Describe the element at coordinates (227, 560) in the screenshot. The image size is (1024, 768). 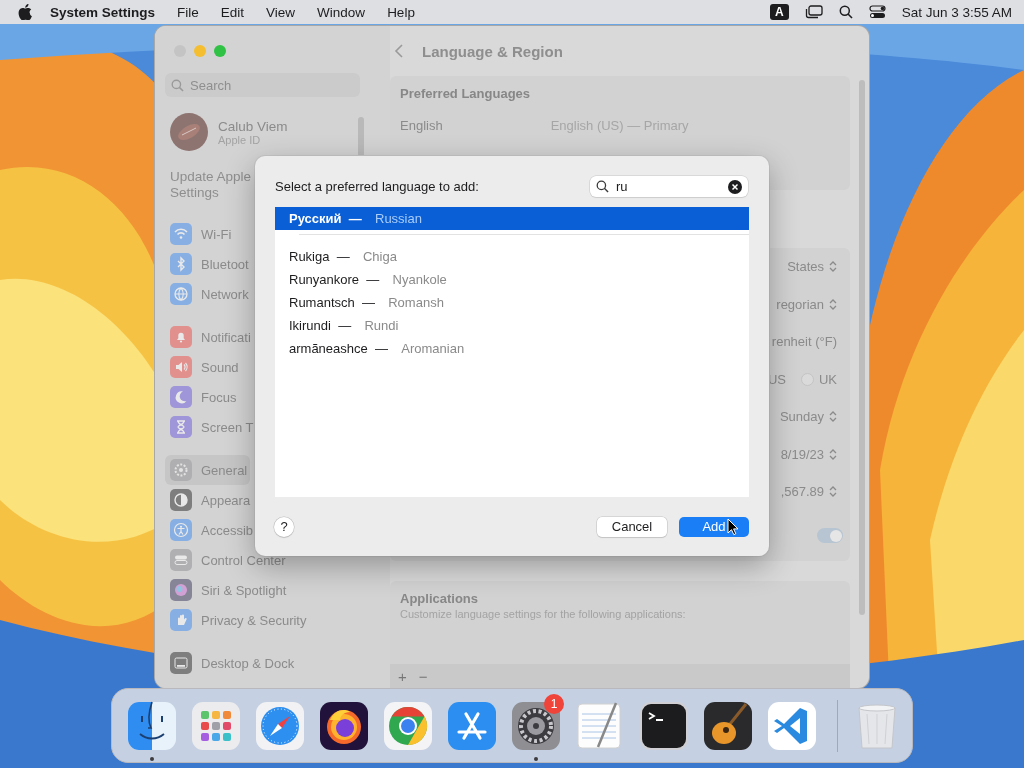
I see `sidebar-item: Control Center` at that location.